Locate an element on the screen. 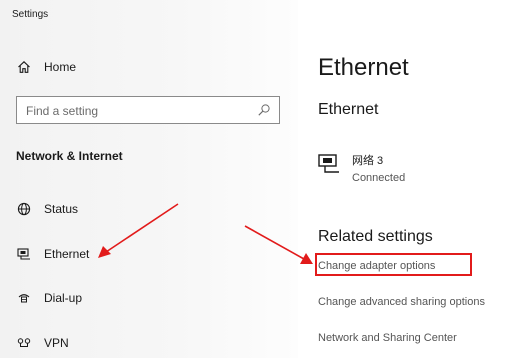 Image resolution: width=515 pixels, height=358 pixels. sidebar-item-label: Ethernet is located at coordinates (67, 254).